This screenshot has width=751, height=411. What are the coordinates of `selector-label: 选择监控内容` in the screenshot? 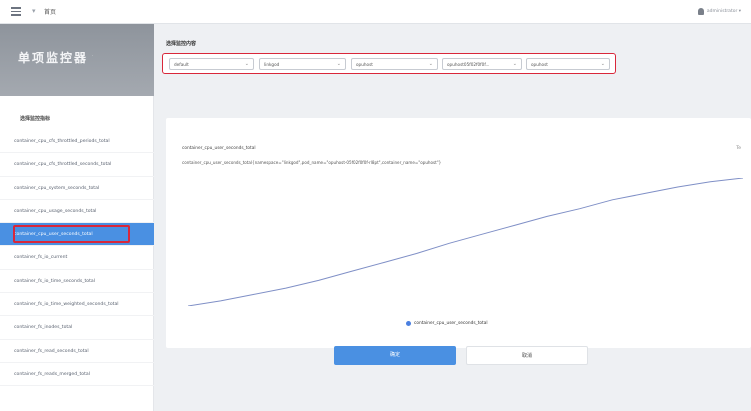 It's located at (181, 44).